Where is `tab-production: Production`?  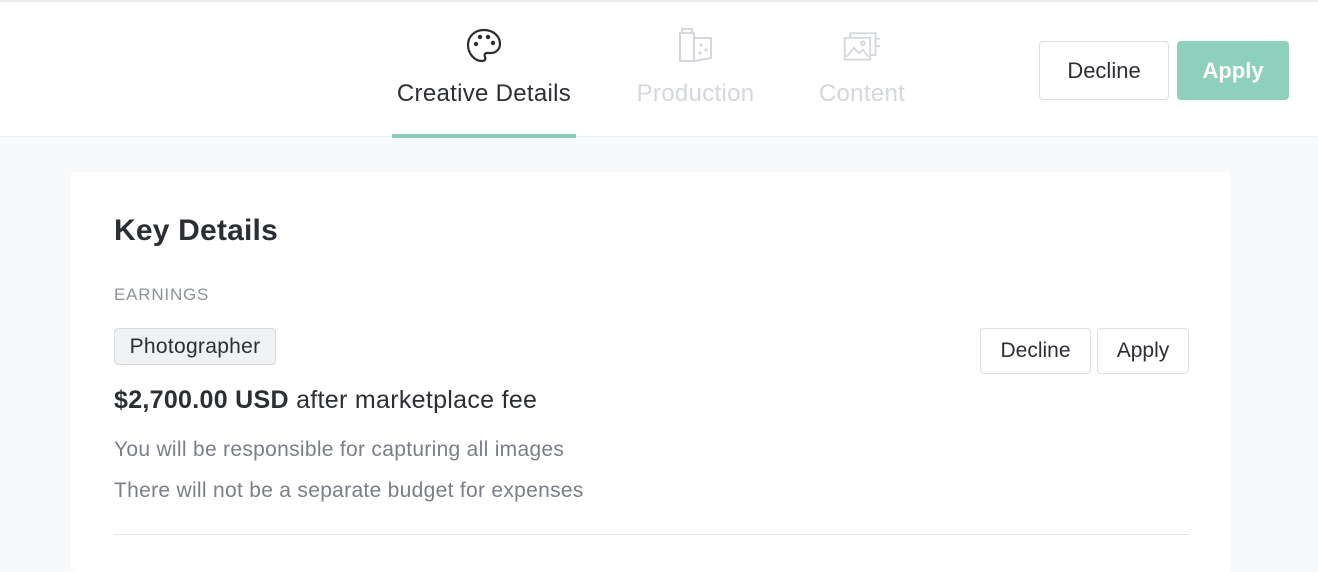 tab-production: Production is located at coordinates (695, 69).